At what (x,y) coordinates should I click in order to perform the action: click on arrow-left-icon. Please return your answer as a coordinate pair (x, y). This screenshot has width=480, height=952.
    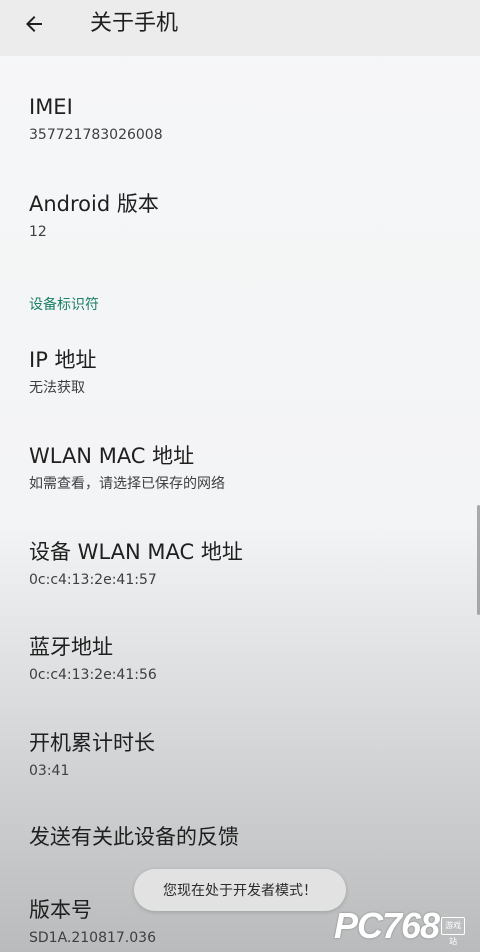
    Looking at the image, I should click on (34, 26).